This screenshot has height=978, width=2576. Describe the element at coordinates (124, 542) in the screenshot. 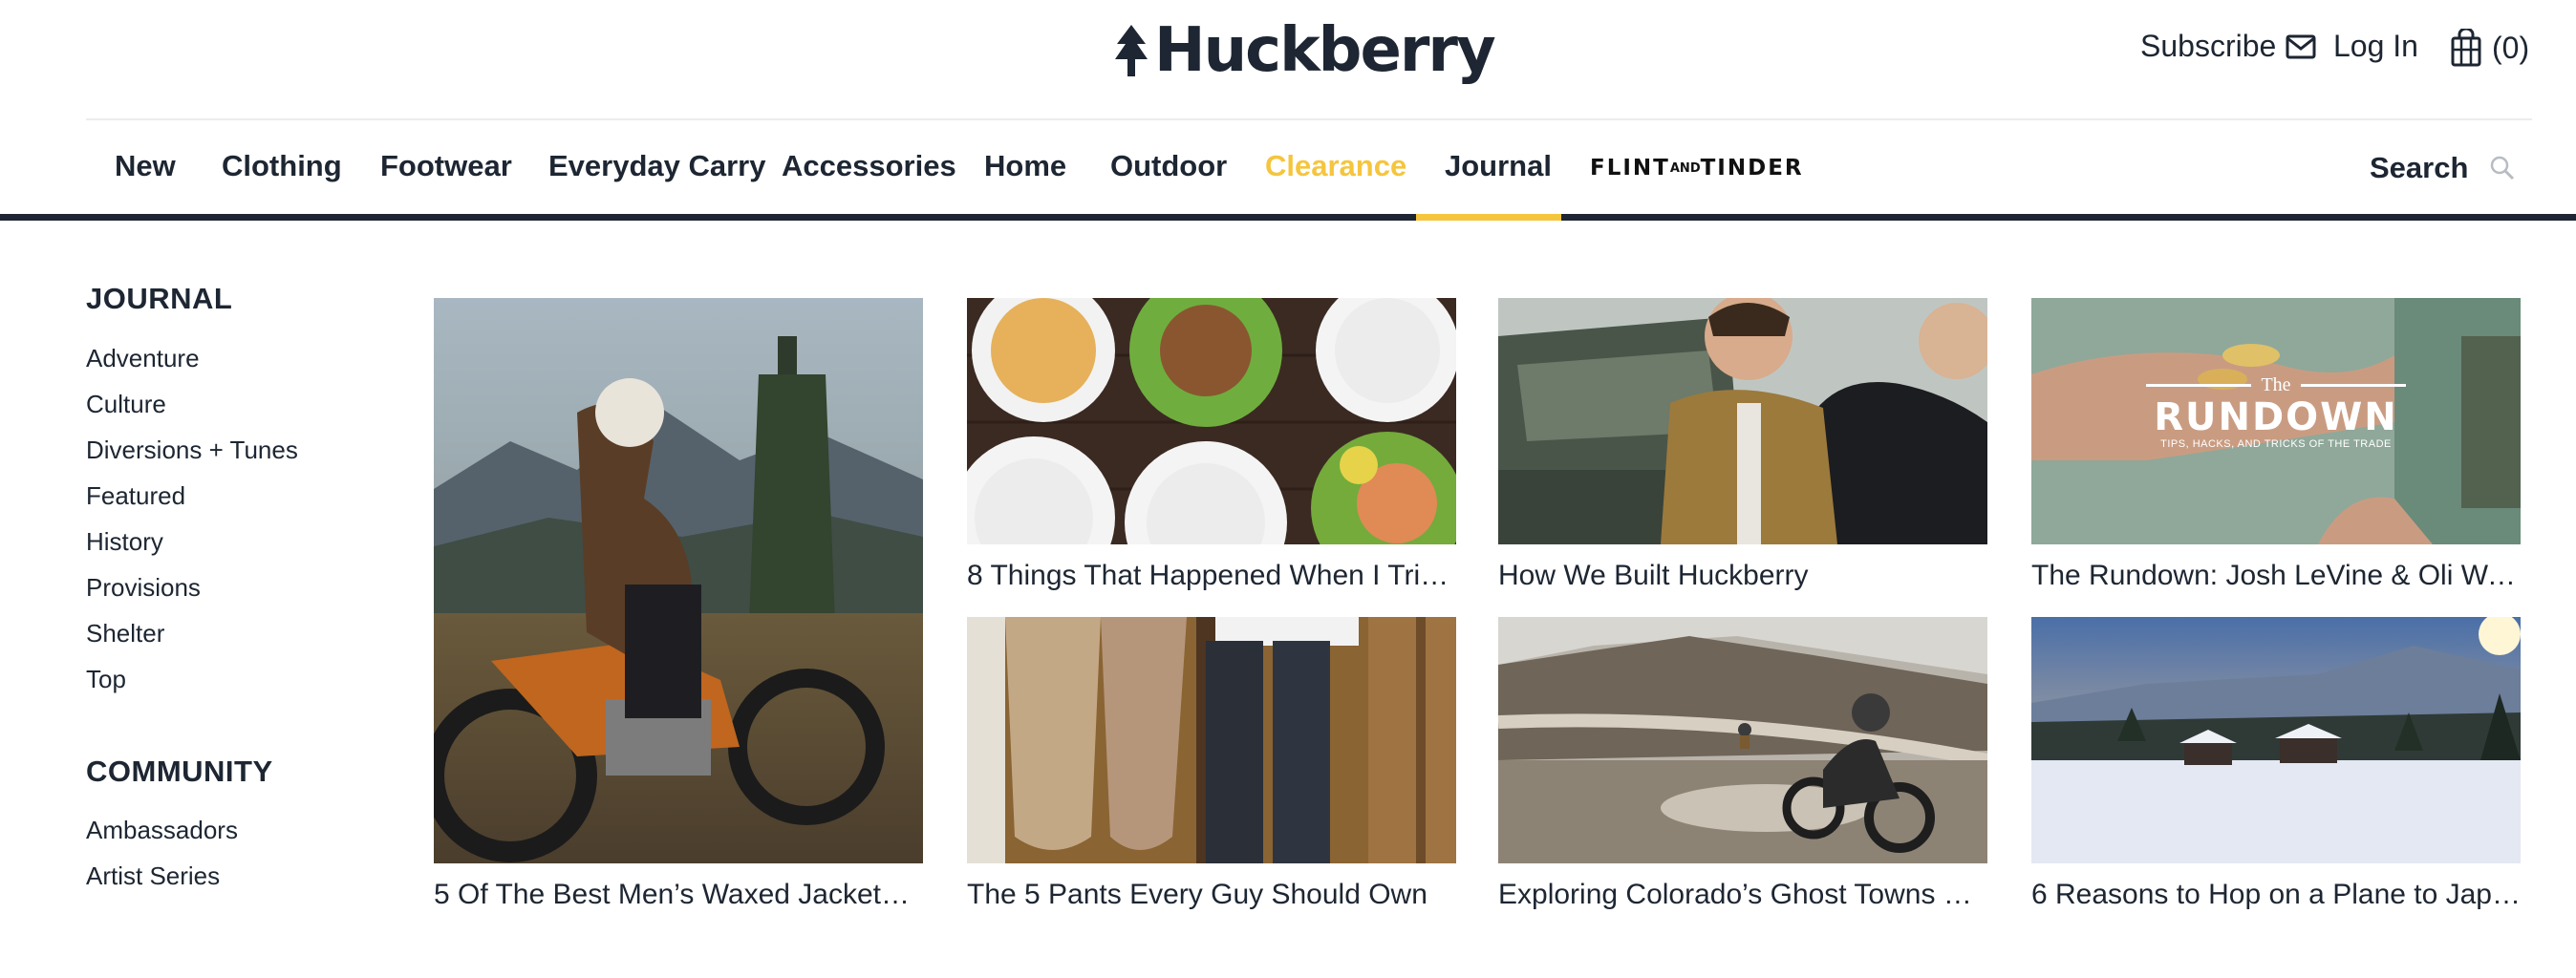

I see `sidebar-item-history: History` at that location.